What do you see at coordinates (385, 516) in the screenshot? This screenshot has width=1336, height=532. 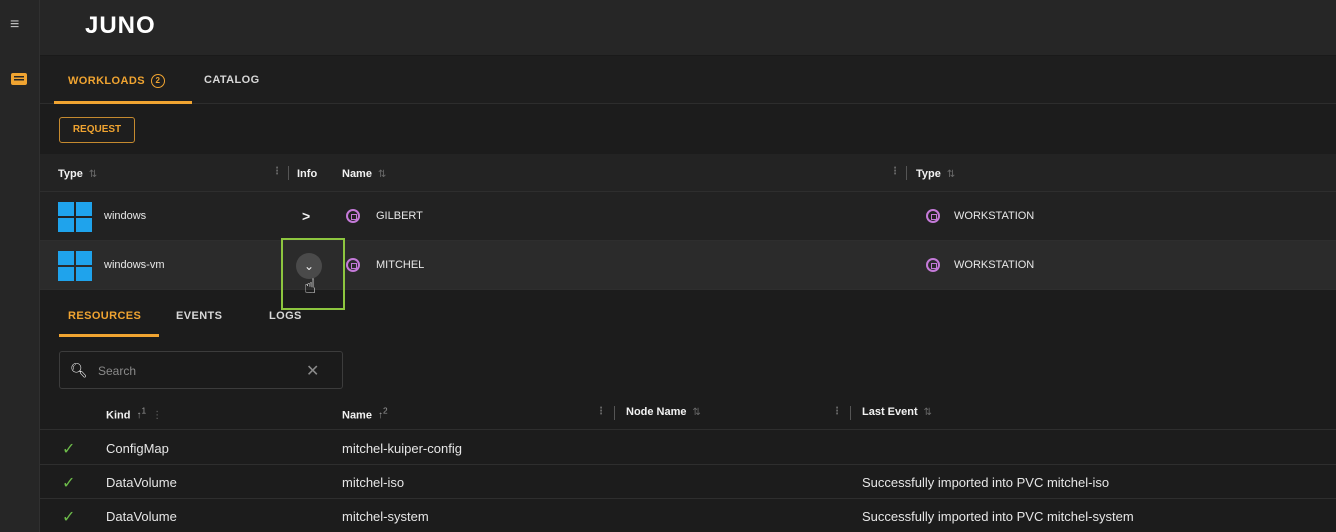 I see `resource-name: mitchel-system` at bounding box center [385, 516].